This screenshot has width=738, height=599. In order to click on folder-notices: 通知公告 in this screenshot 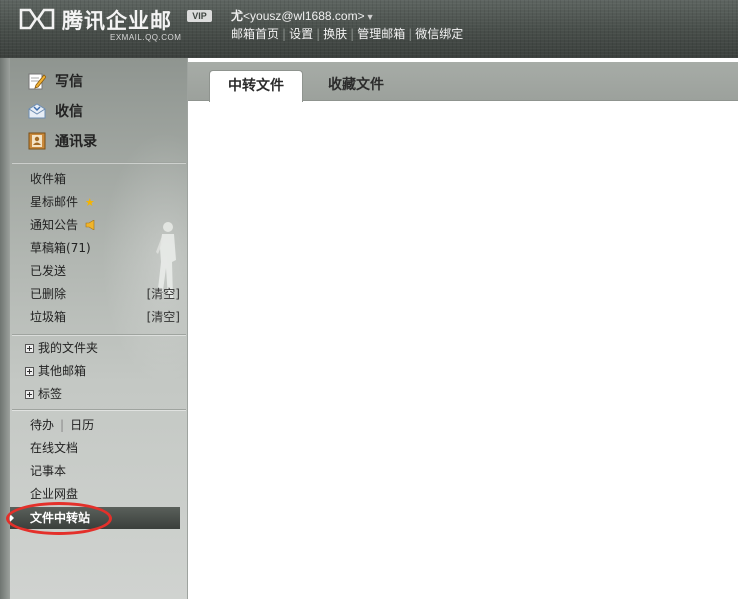, I will do `click(105, 225)`.